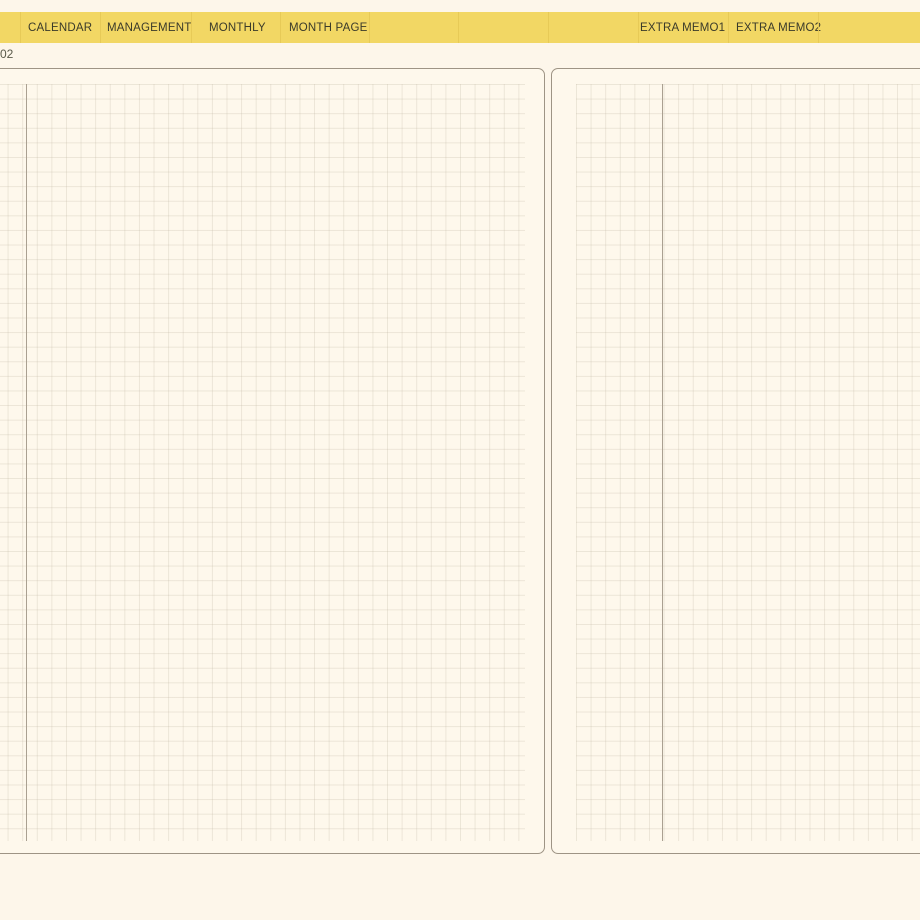 The height and width of the screenshot is (920, 920). Describe the element at coordinates (683, 27) in the screenshot. I see `tab-extra-memo1: EXTRA MEMO1` at that location.